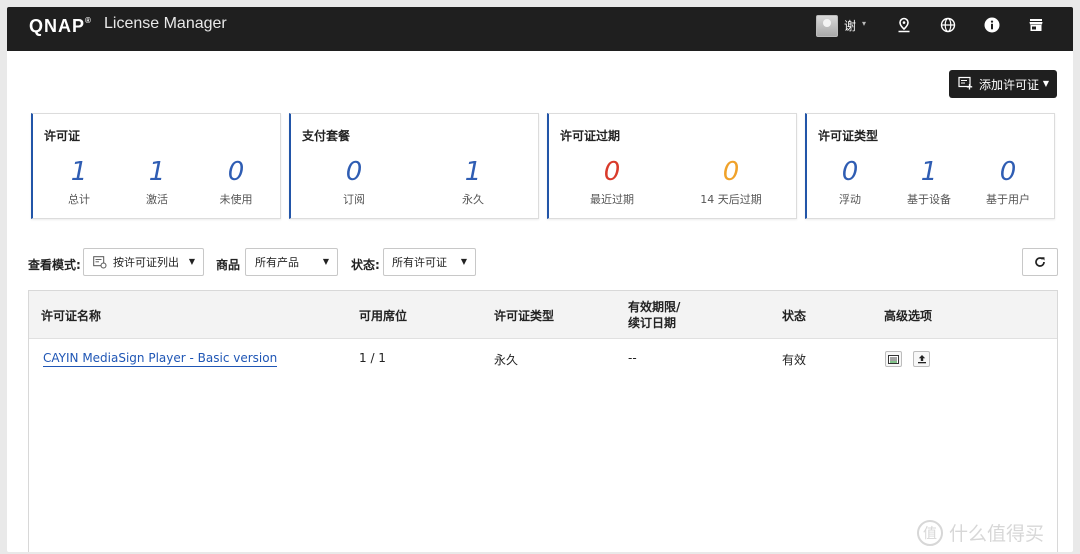 The height and width of the screenshot is (554, 1080). I want to click on stat-label: 未使用, so click(236, 199).